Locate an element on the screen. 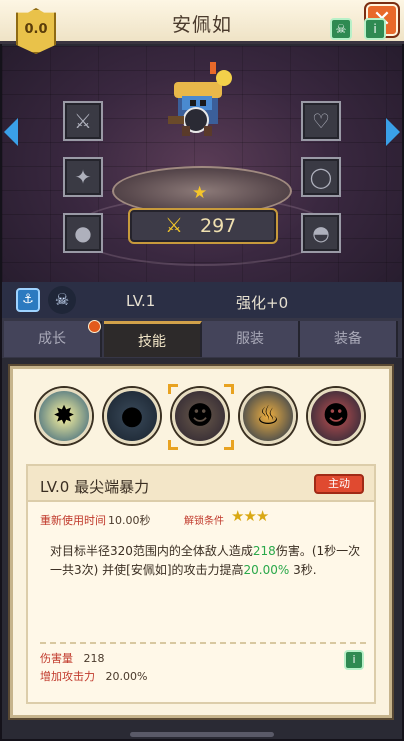 The image size is (404, 741). crossed-swords-icon: ⚔ is located at coordinates (174, 225).